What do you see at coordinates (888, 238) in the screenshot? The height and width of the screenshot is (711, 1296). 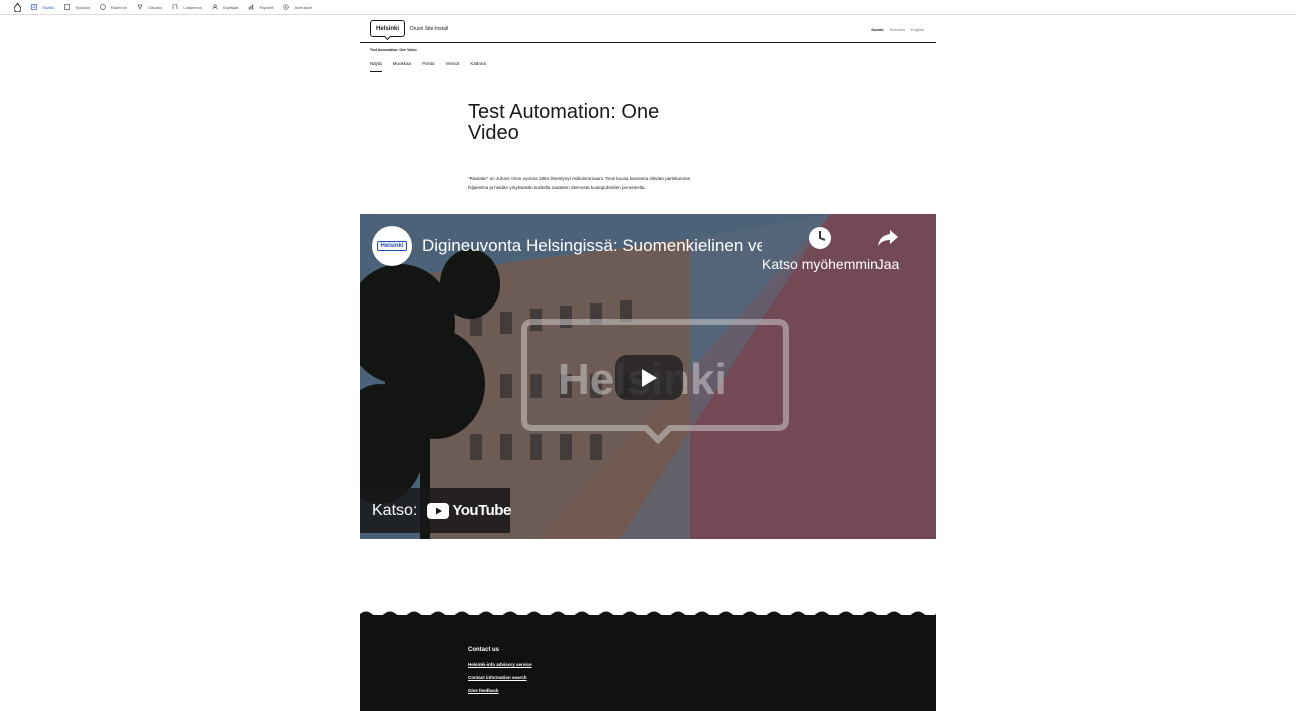 I see `share-icon` at bounding box center [888, 238].